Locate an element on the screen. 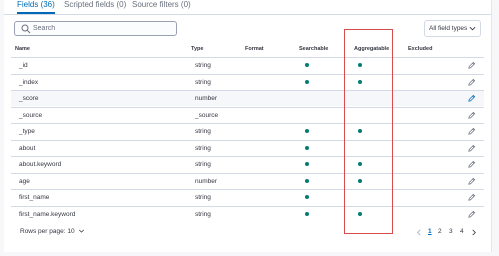 Image resolution: width=499 pixels, height=256 pixels. field-name: about is located at coordinates (27, 148).